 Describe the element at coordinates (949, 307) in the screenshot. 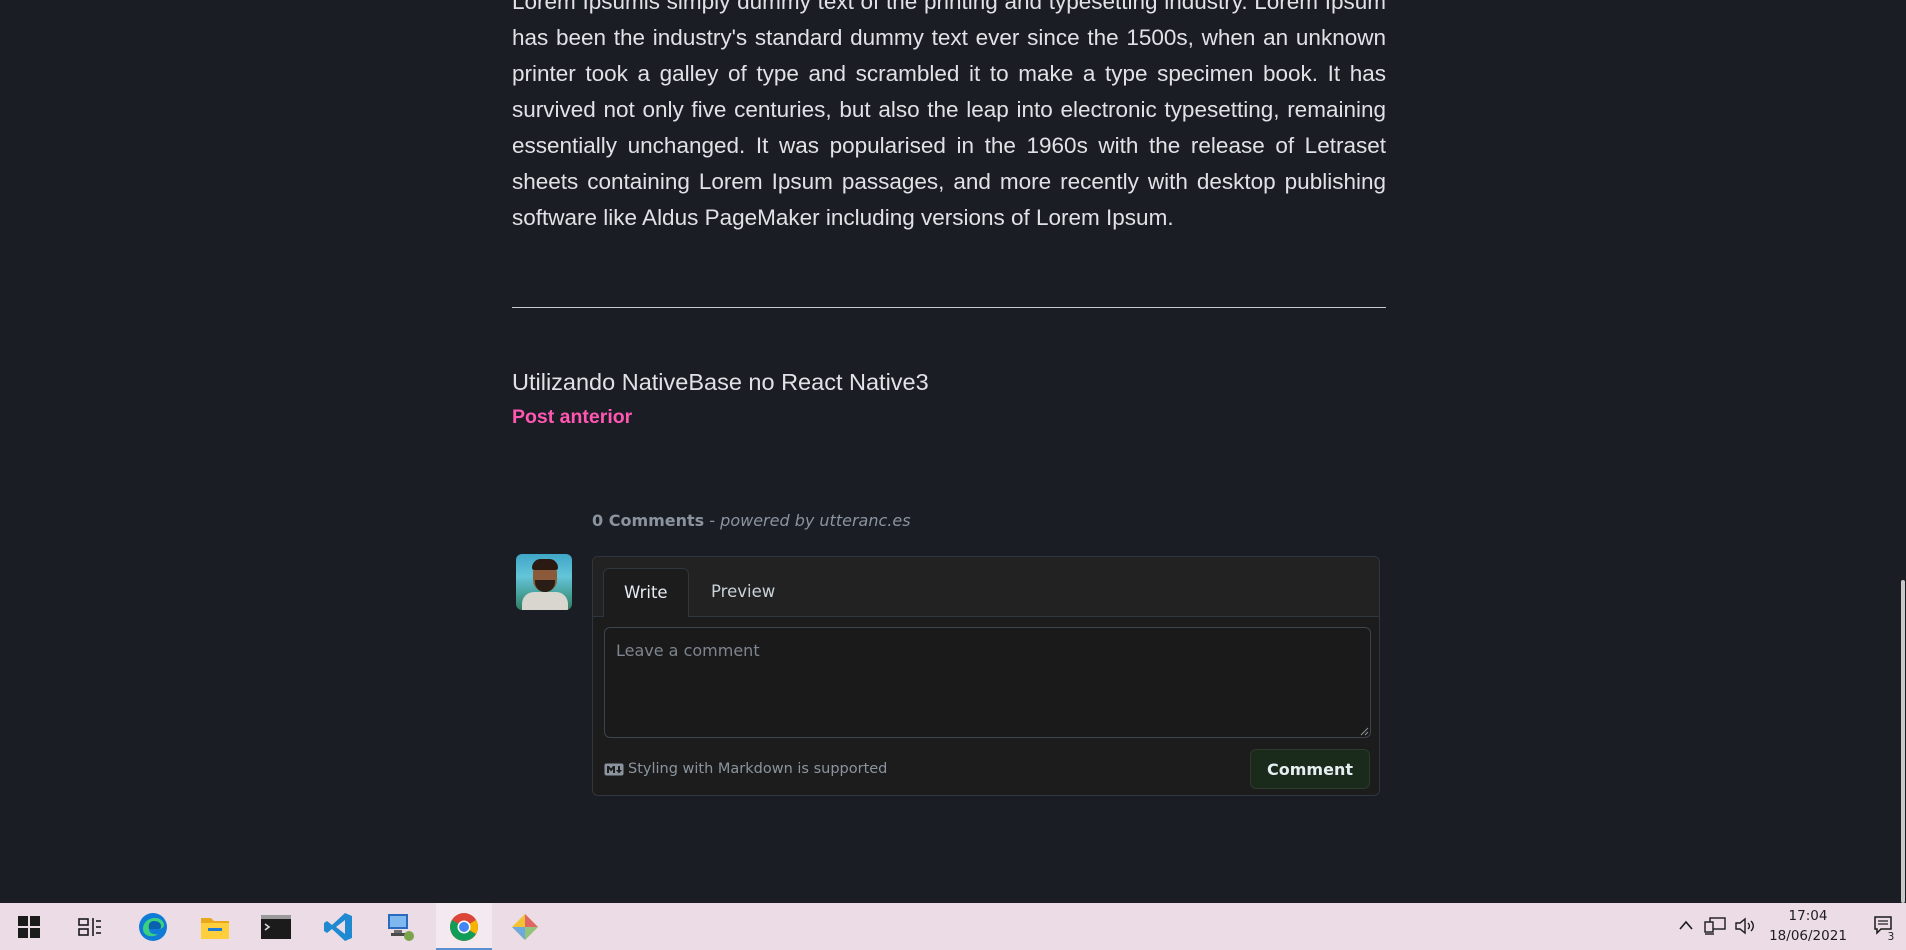

I see `divider` at that location.